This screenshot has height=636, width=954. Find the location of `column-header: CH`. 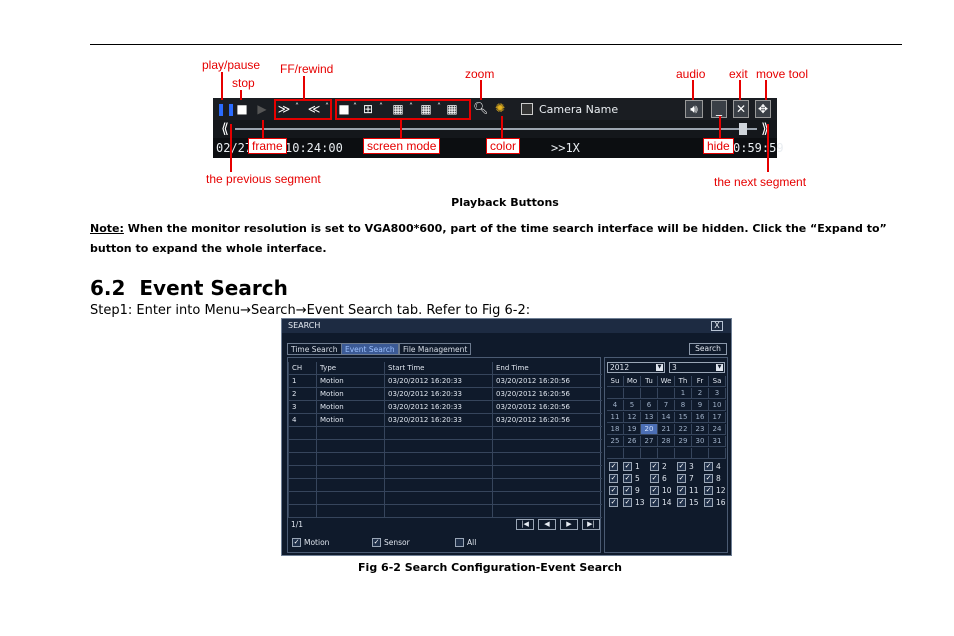

column-header: CH is located at coordinates (302, 368).